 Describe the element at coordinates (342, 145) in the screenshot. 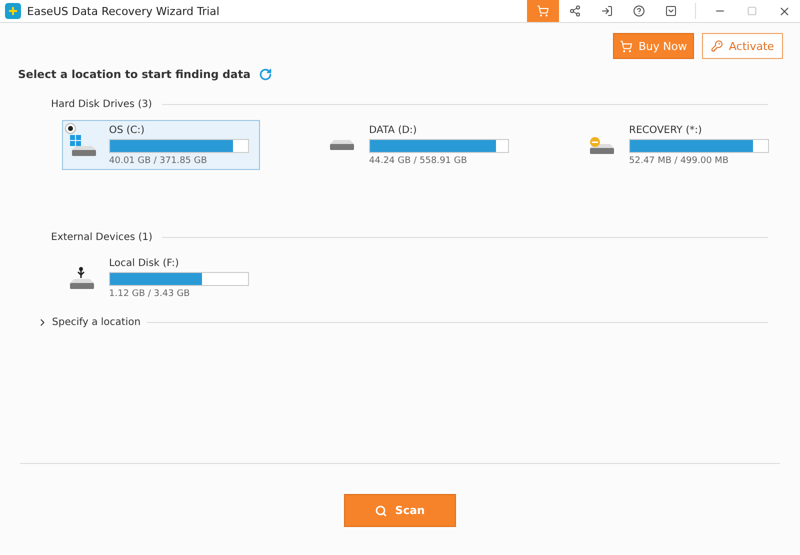

I see `drive-icon` at that location.